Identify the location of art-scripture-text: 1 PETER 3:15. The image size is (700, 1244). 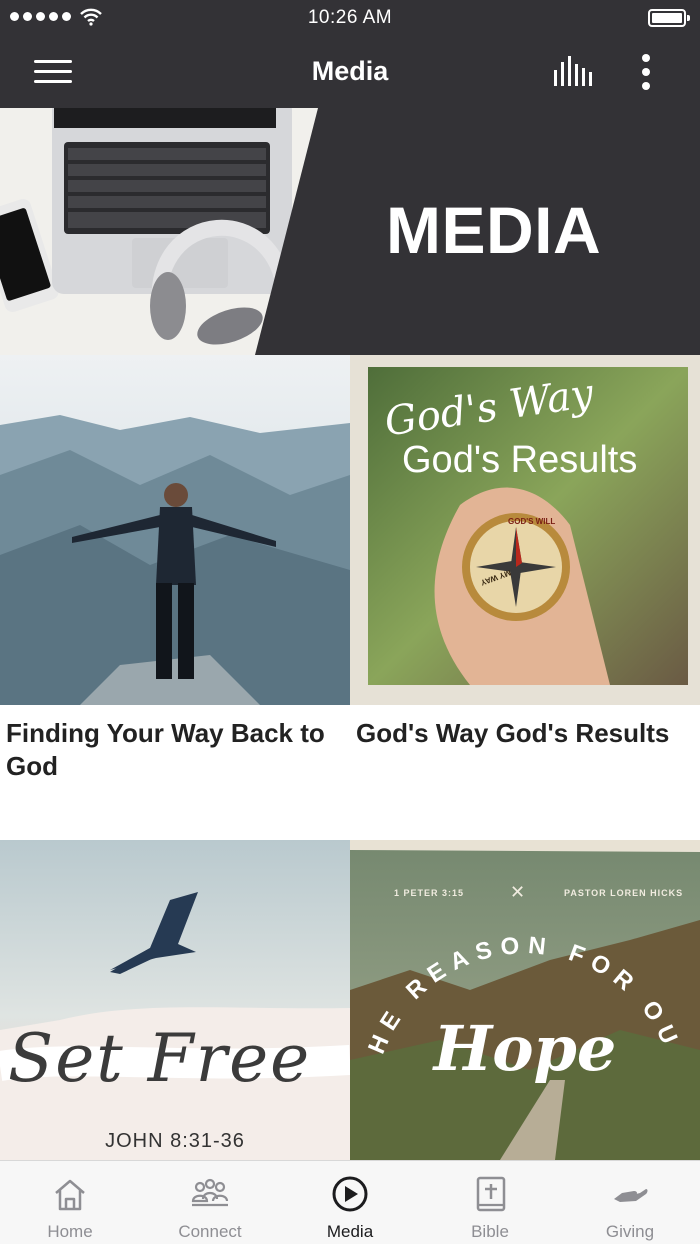
(429, 893).